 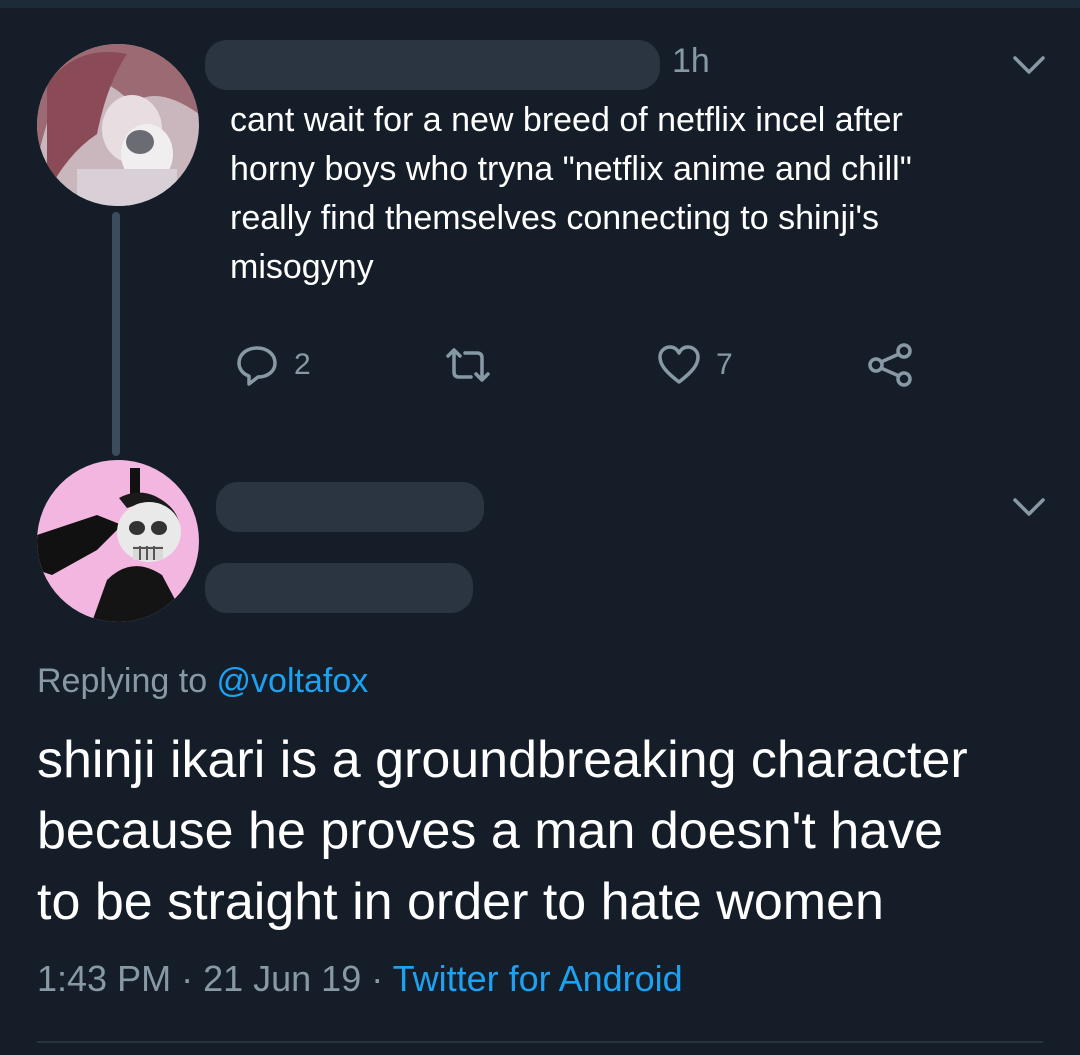 What do you see at coordinates (540, 1042) in the screenshot?
I see `bottom-divider` at bounding box center [540, 1042].